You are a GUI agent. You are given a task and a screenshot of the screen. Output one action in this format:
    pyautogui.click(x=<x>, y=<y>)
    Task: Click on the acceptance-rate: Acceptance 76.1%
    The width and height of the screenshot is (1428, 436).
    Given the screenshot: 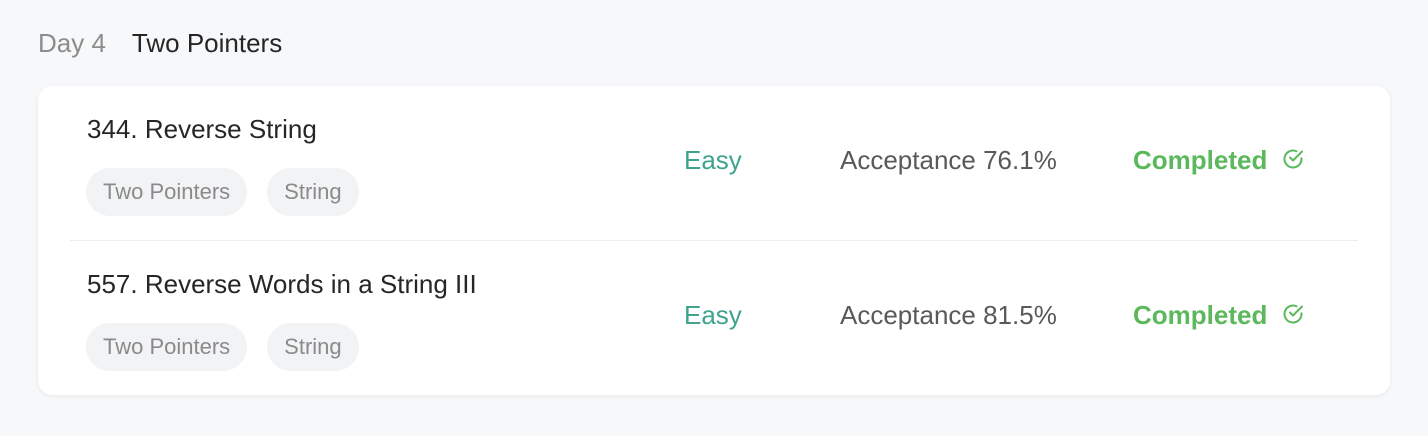 What is the action you would take?
    pyautogui.click(x=948, y=160)
    